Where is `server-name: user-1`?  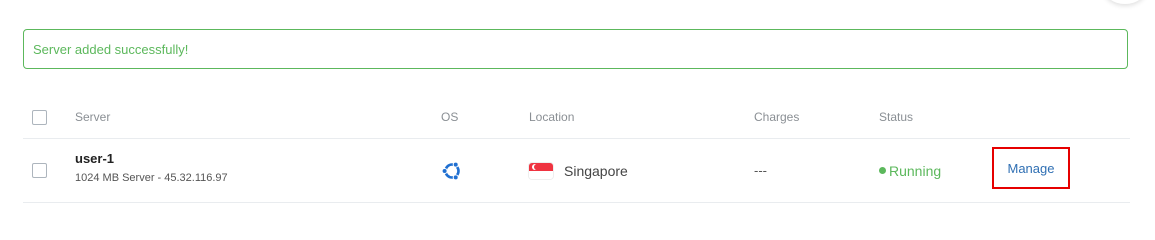 server-name: user-1 is located at coordinates (94, 158).